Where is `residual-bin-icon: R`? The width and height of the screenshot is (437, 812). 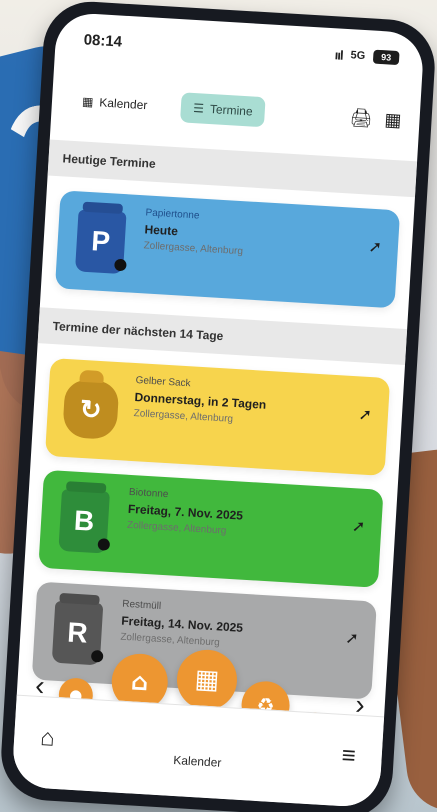
residual-bin-icon: R is located at coordinates (77, 633).